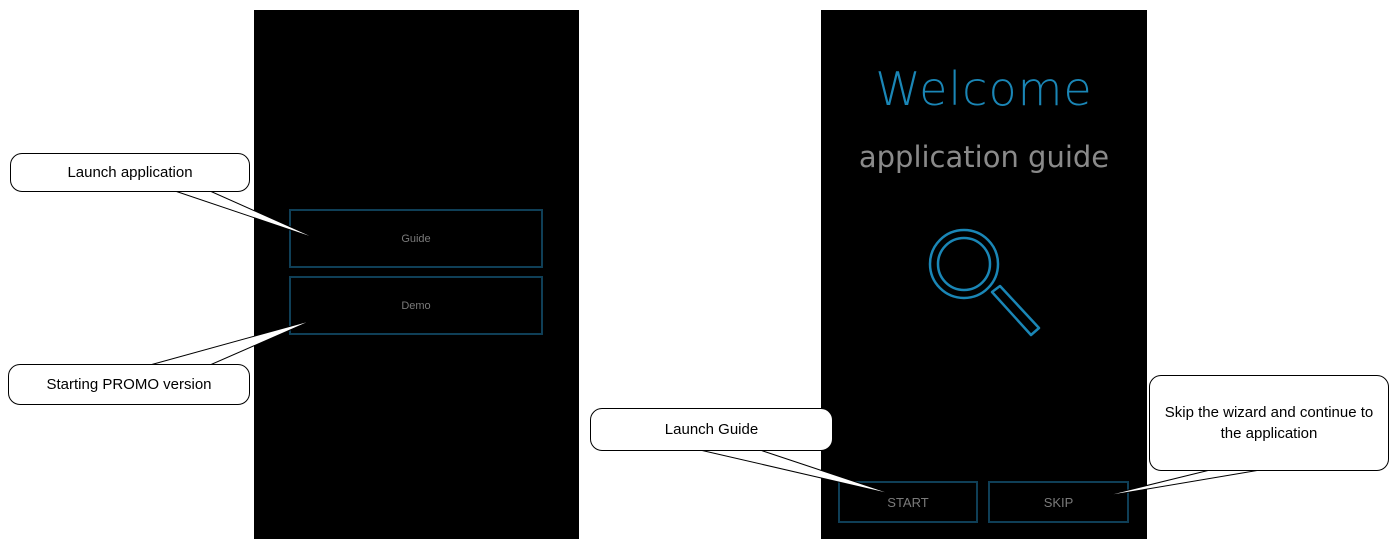 The height and width of the screenshot is (539, 1397). What do you see at coordinates (416, 238) in the screenshot?
I see `guide-button: Guide` at bounding box center [416, 238].